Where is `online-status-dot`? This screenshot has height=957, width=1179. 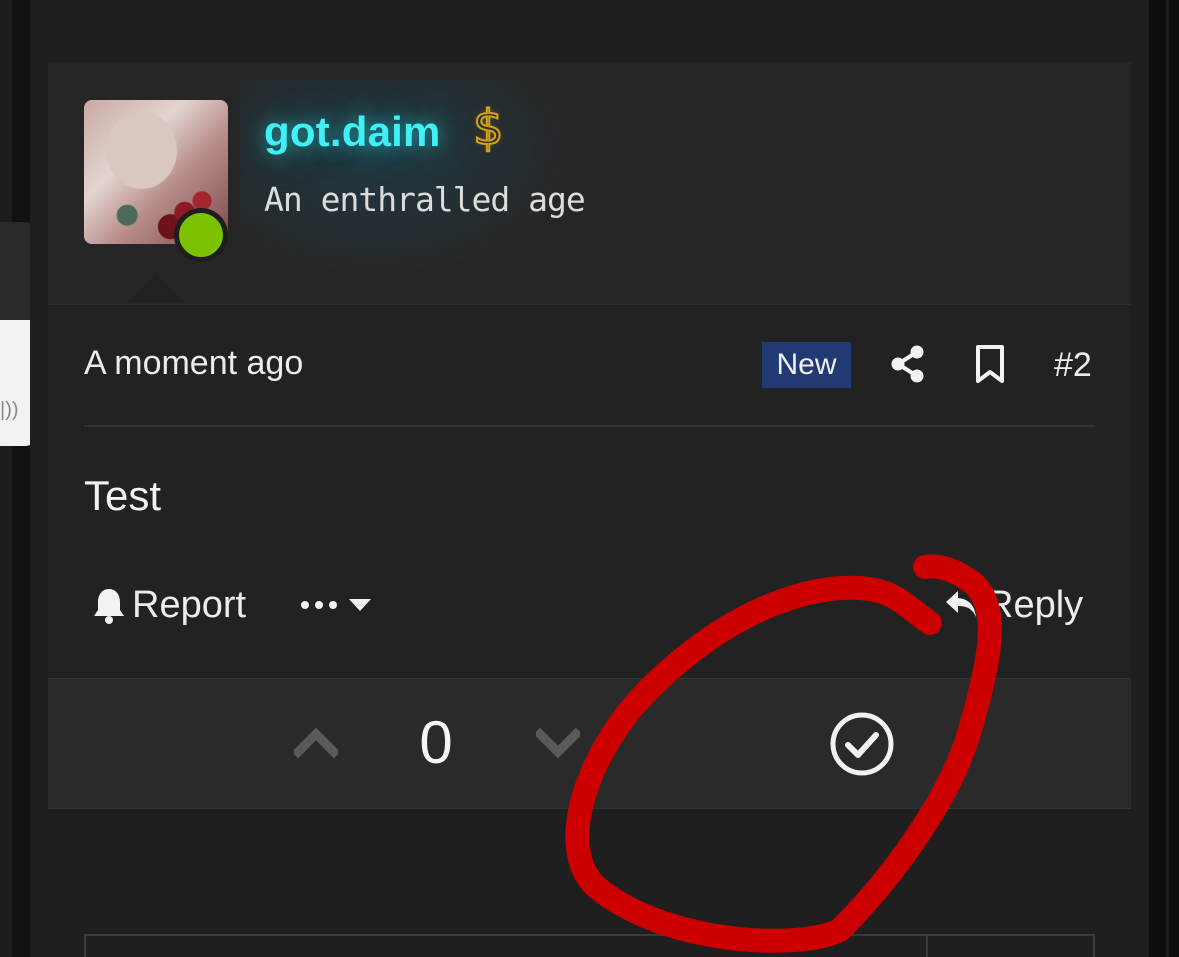 online-status-dot is located at coordinates (201, 235).